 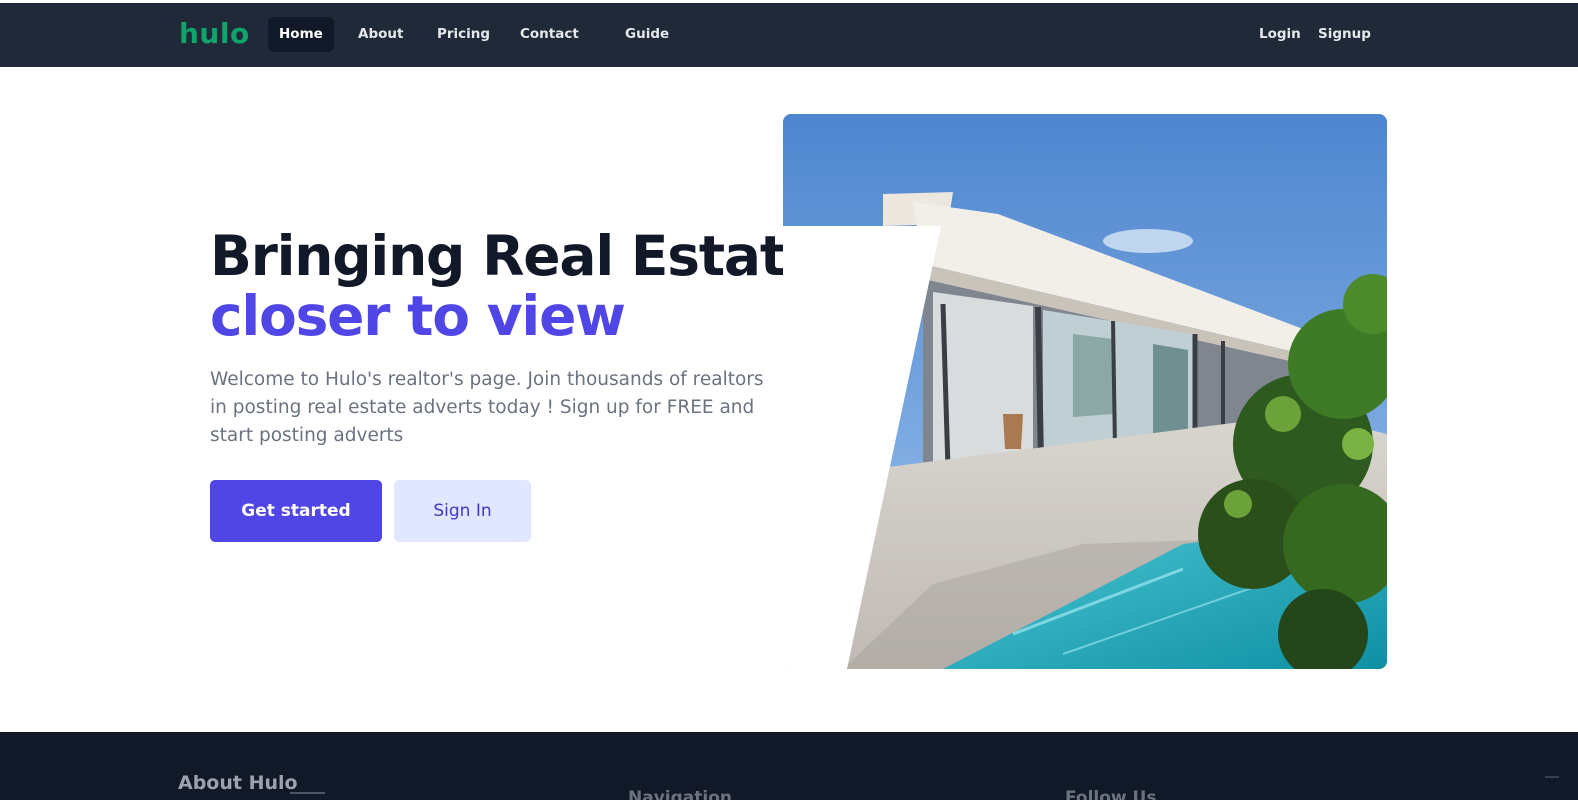 I want to click on hero-title: Bringing Real Estate closer to view, so click(x=516, y=286).